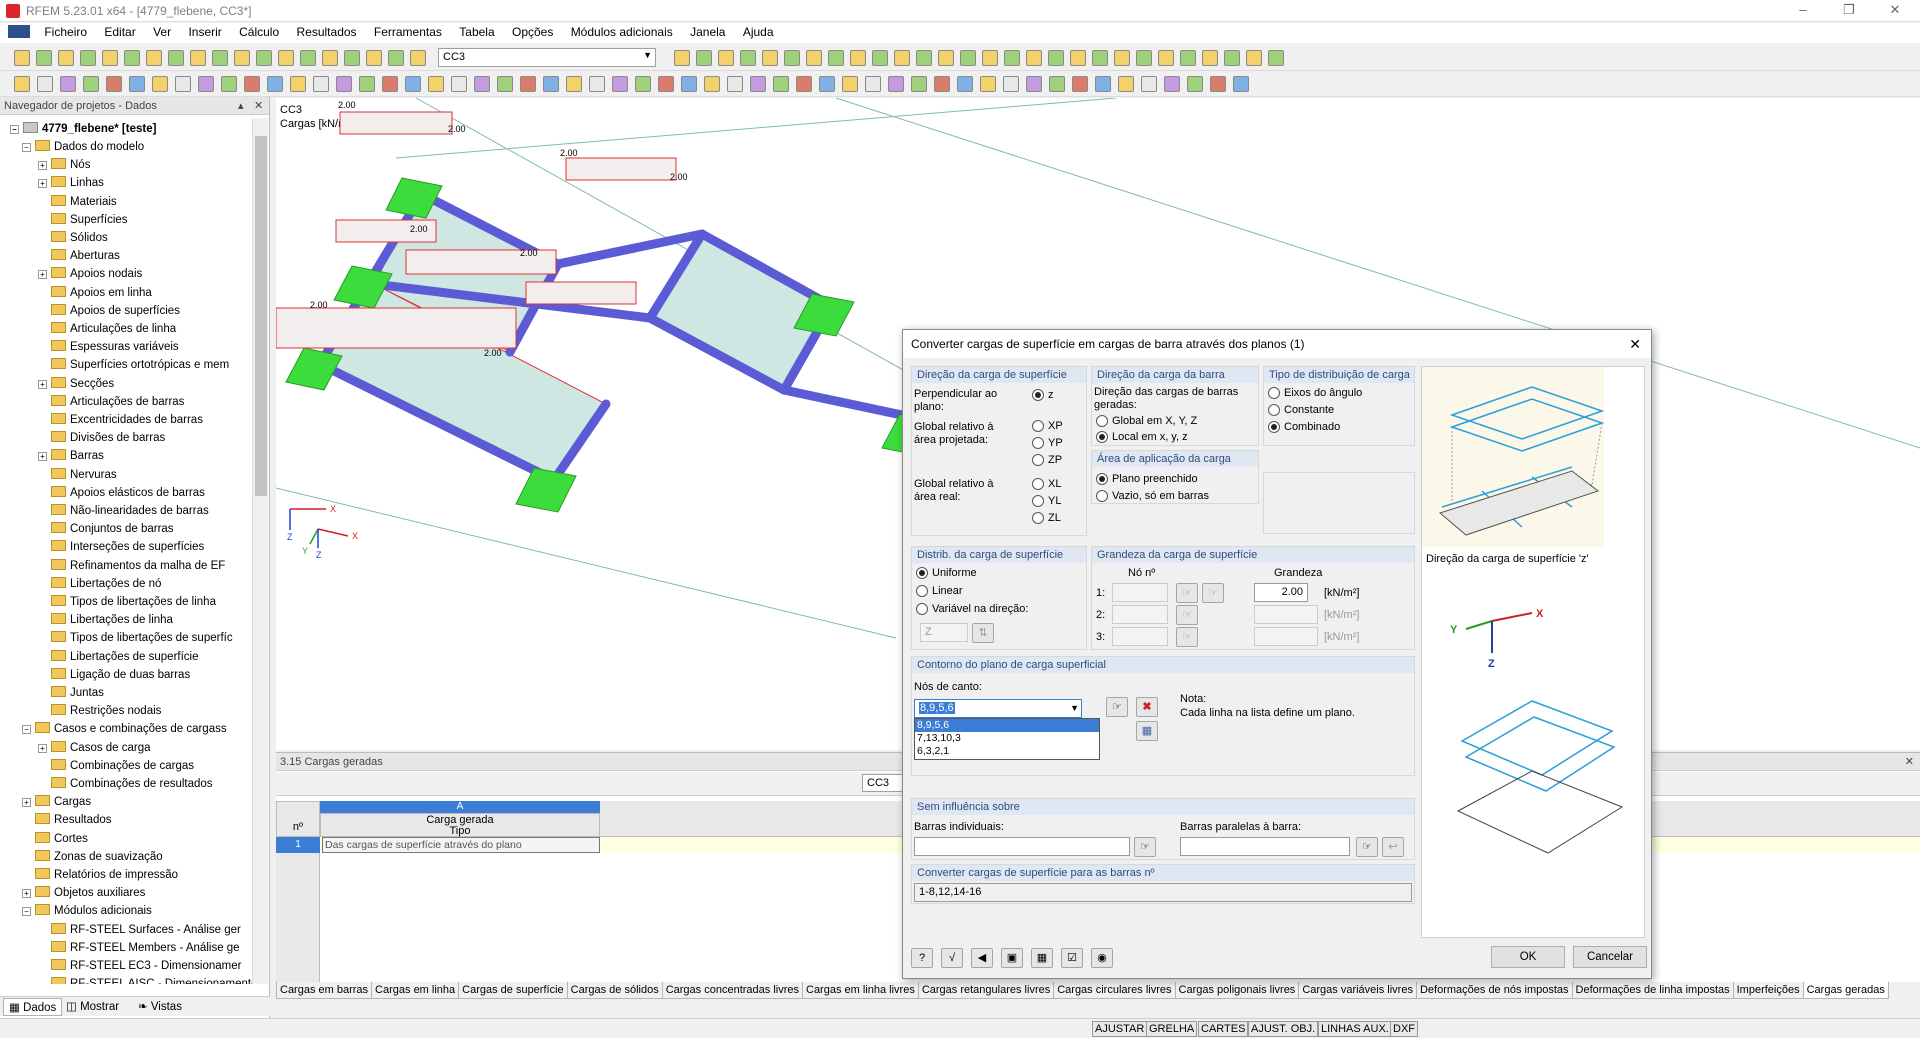 The height and width of the screenshot is (1038, 1920). Describe the element at coordinates (1145, 847) in the screenshot. I see `pick-individual-bars-button: ☞` at that location.